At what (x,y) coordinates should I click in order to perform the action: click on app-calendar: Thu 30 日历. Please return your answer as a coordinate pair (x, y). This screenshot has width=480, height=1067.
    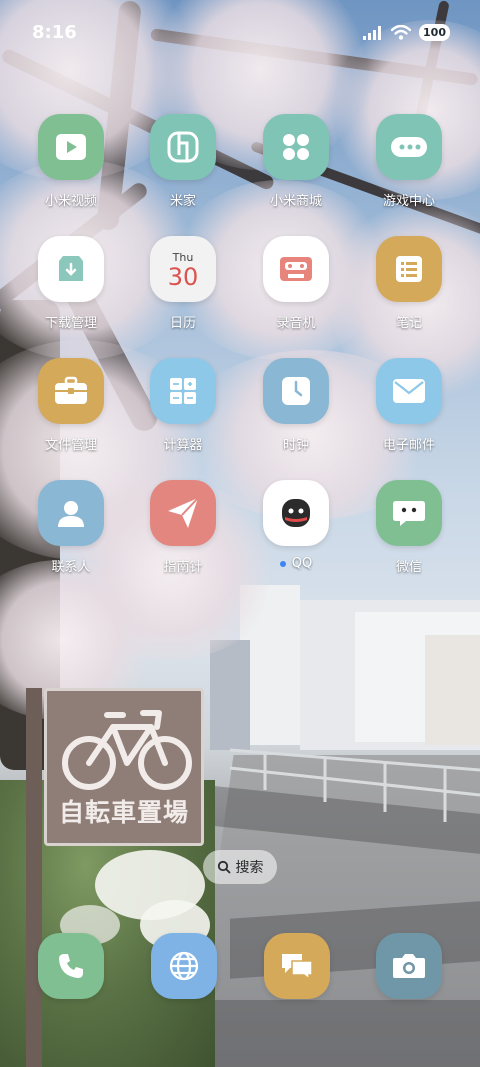
    Looking at the image, I should click on (183, 283).